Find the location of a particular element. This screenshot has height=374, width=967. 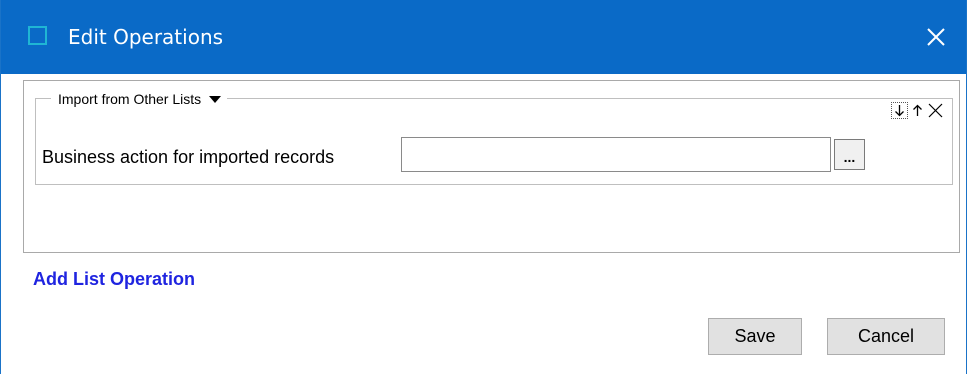

move-up-button is located at coordinates (917, 110).